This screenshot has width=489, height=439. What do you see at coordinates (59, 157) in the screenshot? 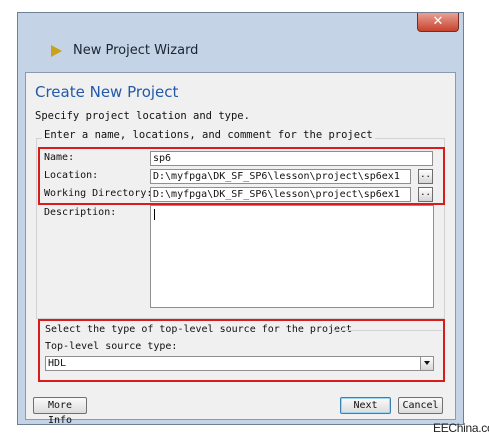
I see `name-label: Name:` at bounding box center [59, 157].